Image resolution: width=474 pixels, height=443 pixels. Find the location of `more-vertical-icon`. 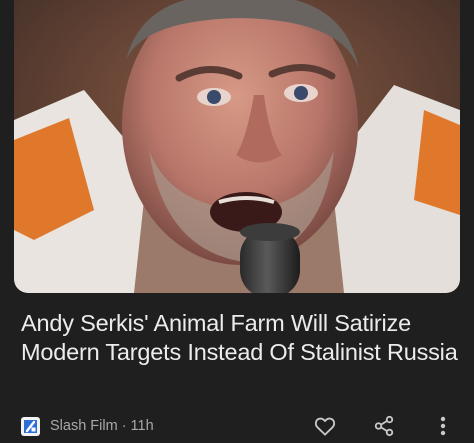

more-vertical-icon is located at coordinates (443, 426).